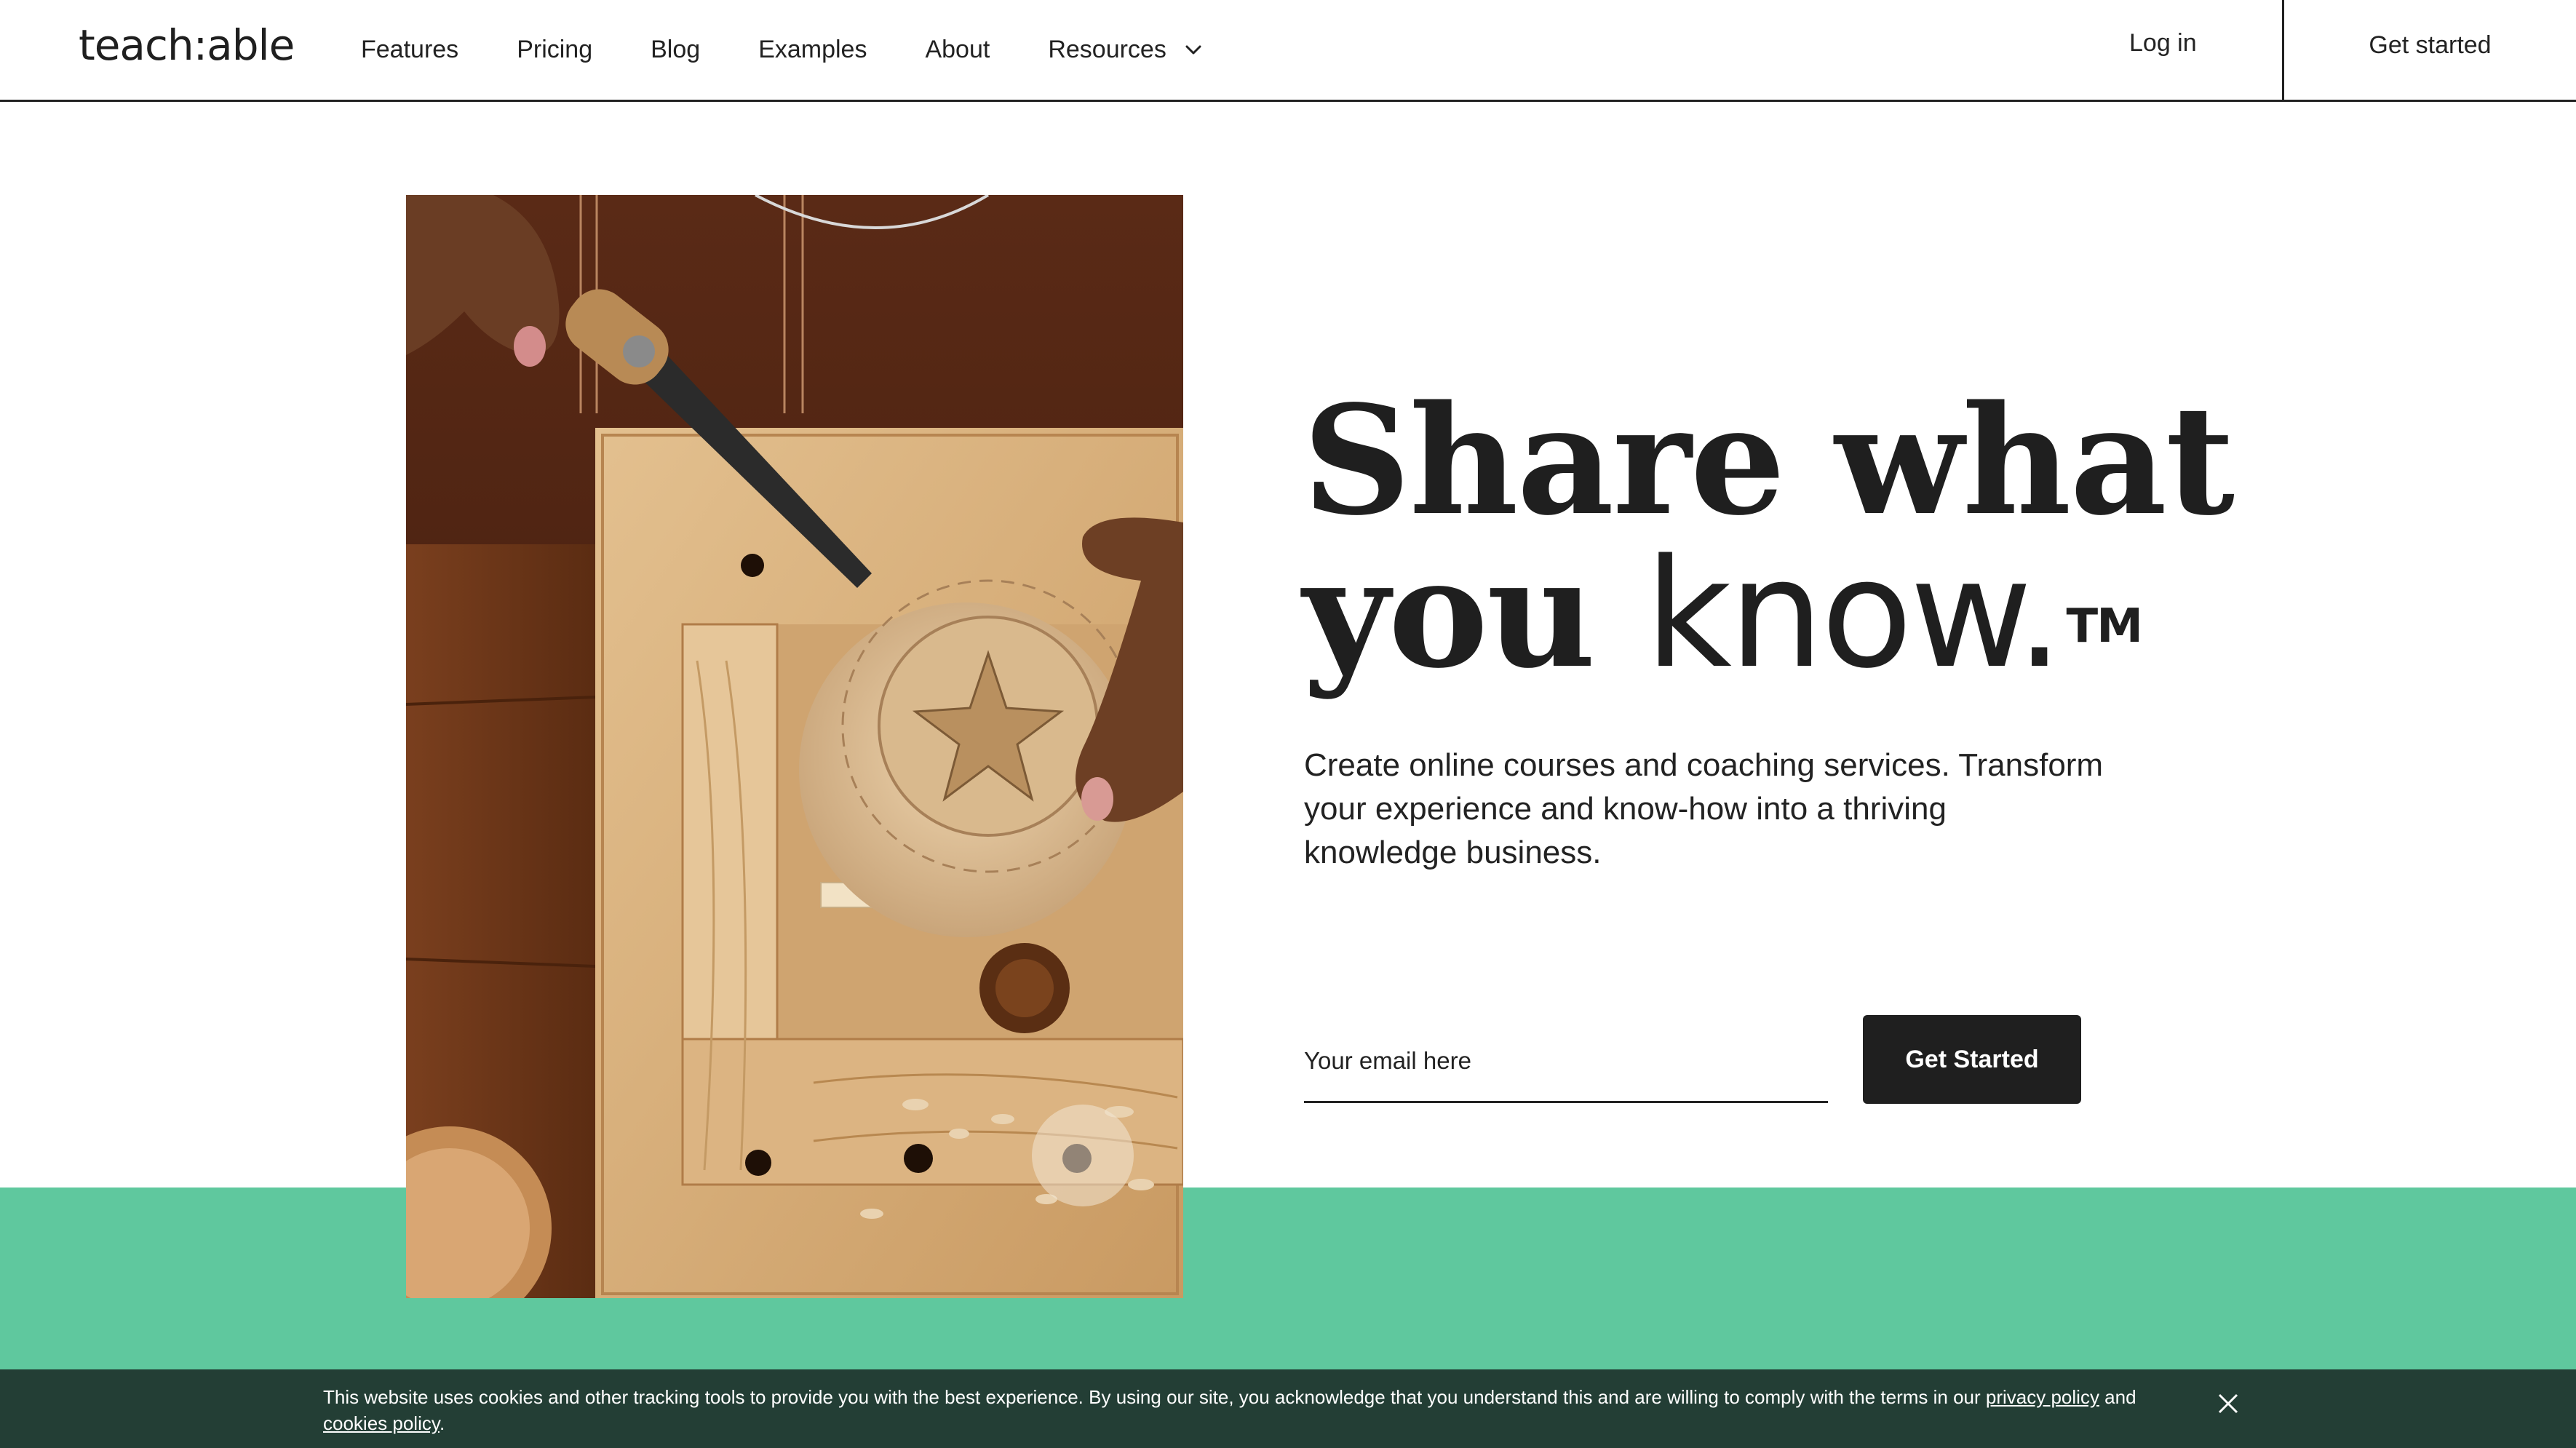 This screenshot has width=2576, height=1448. I want to click on cookie-text-and: and, so click(2117, 1397).